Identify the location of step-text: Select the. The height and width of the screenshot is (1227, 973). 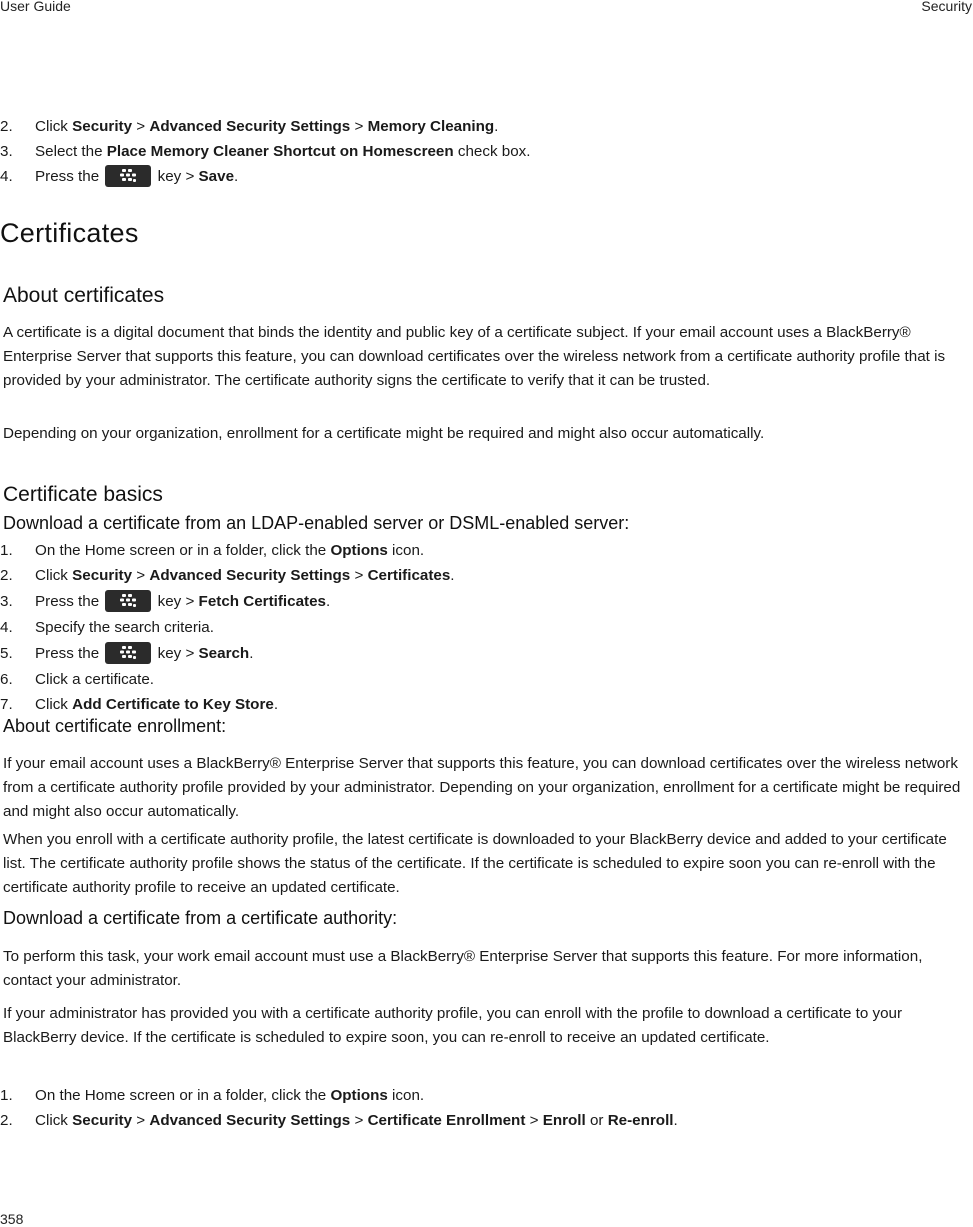
(71, 151).